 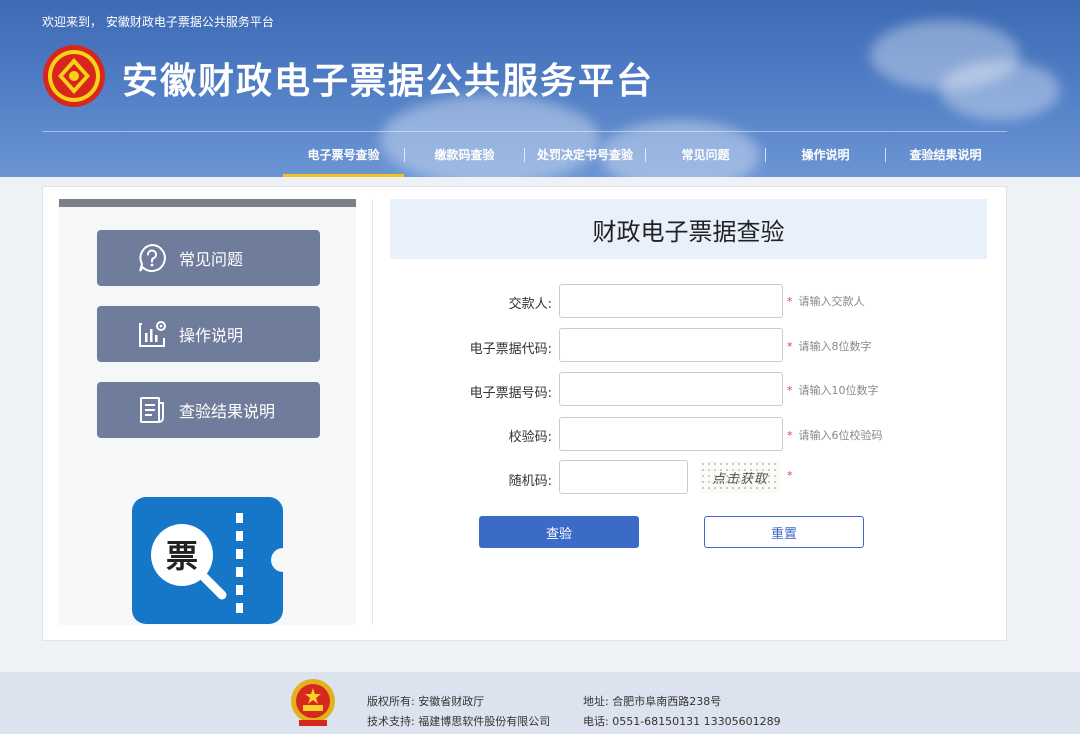 I want to click on nav-tab-ticket-verify: 电子票号查验, so click(x=343, y=154).